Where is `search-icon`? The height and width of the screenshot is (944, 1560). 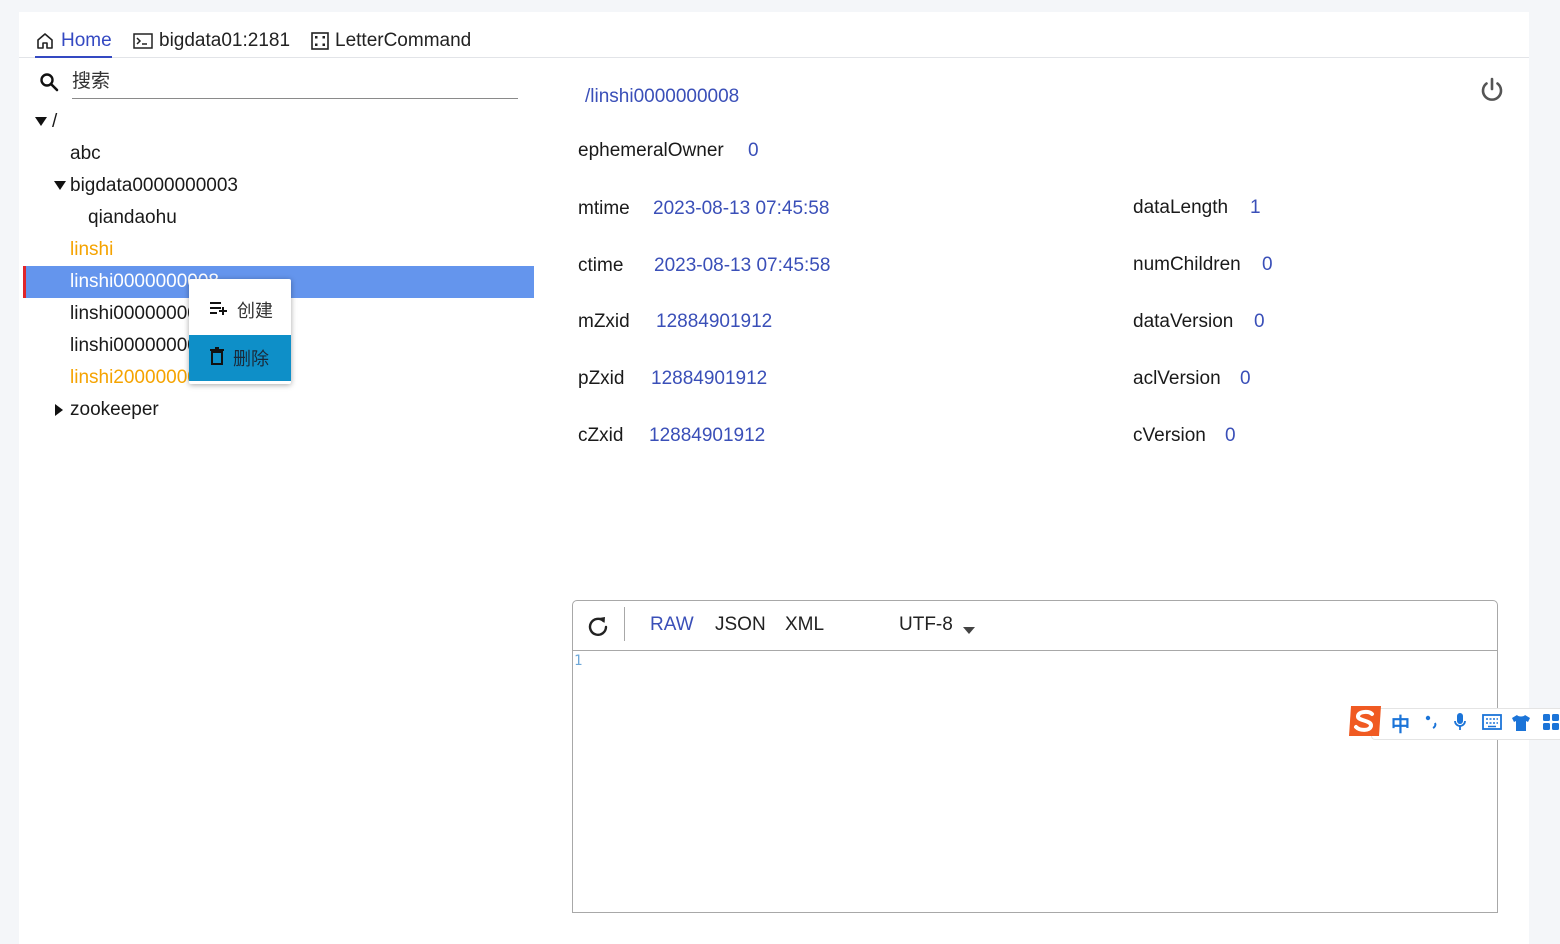
search-icon is located at coordinates (49, 84).